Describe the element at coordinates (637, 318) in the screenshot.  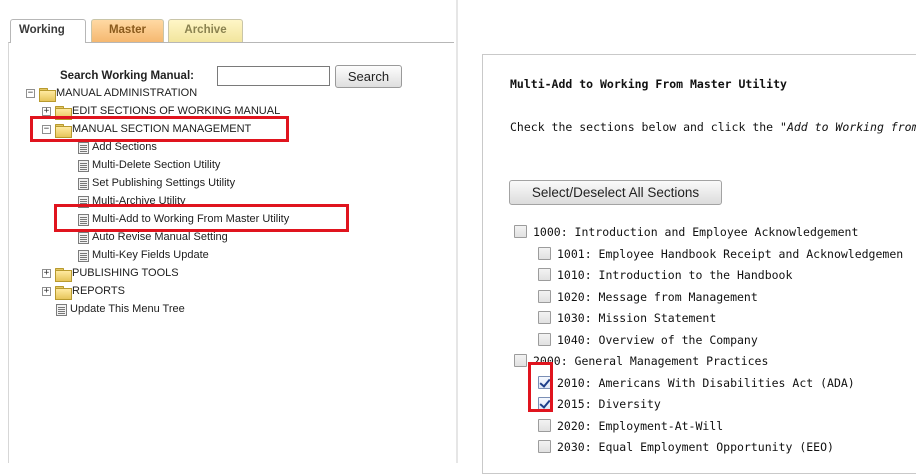
I see `section-label: 1030: Mission Statement` at that location.